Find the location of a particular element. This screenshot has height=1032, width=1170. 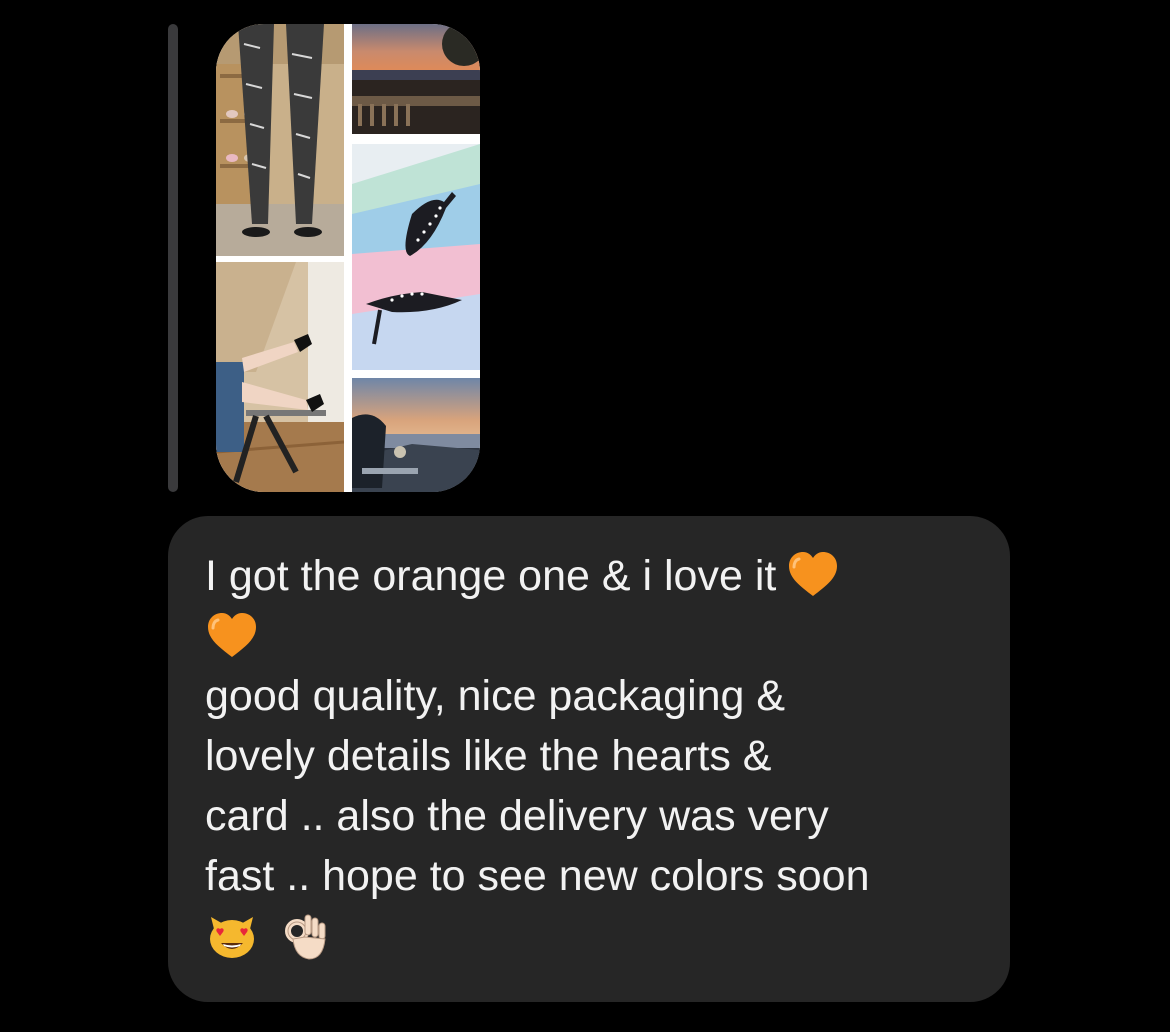

message-text: I got the orange one & i love it is located at coordinates (491, 576).